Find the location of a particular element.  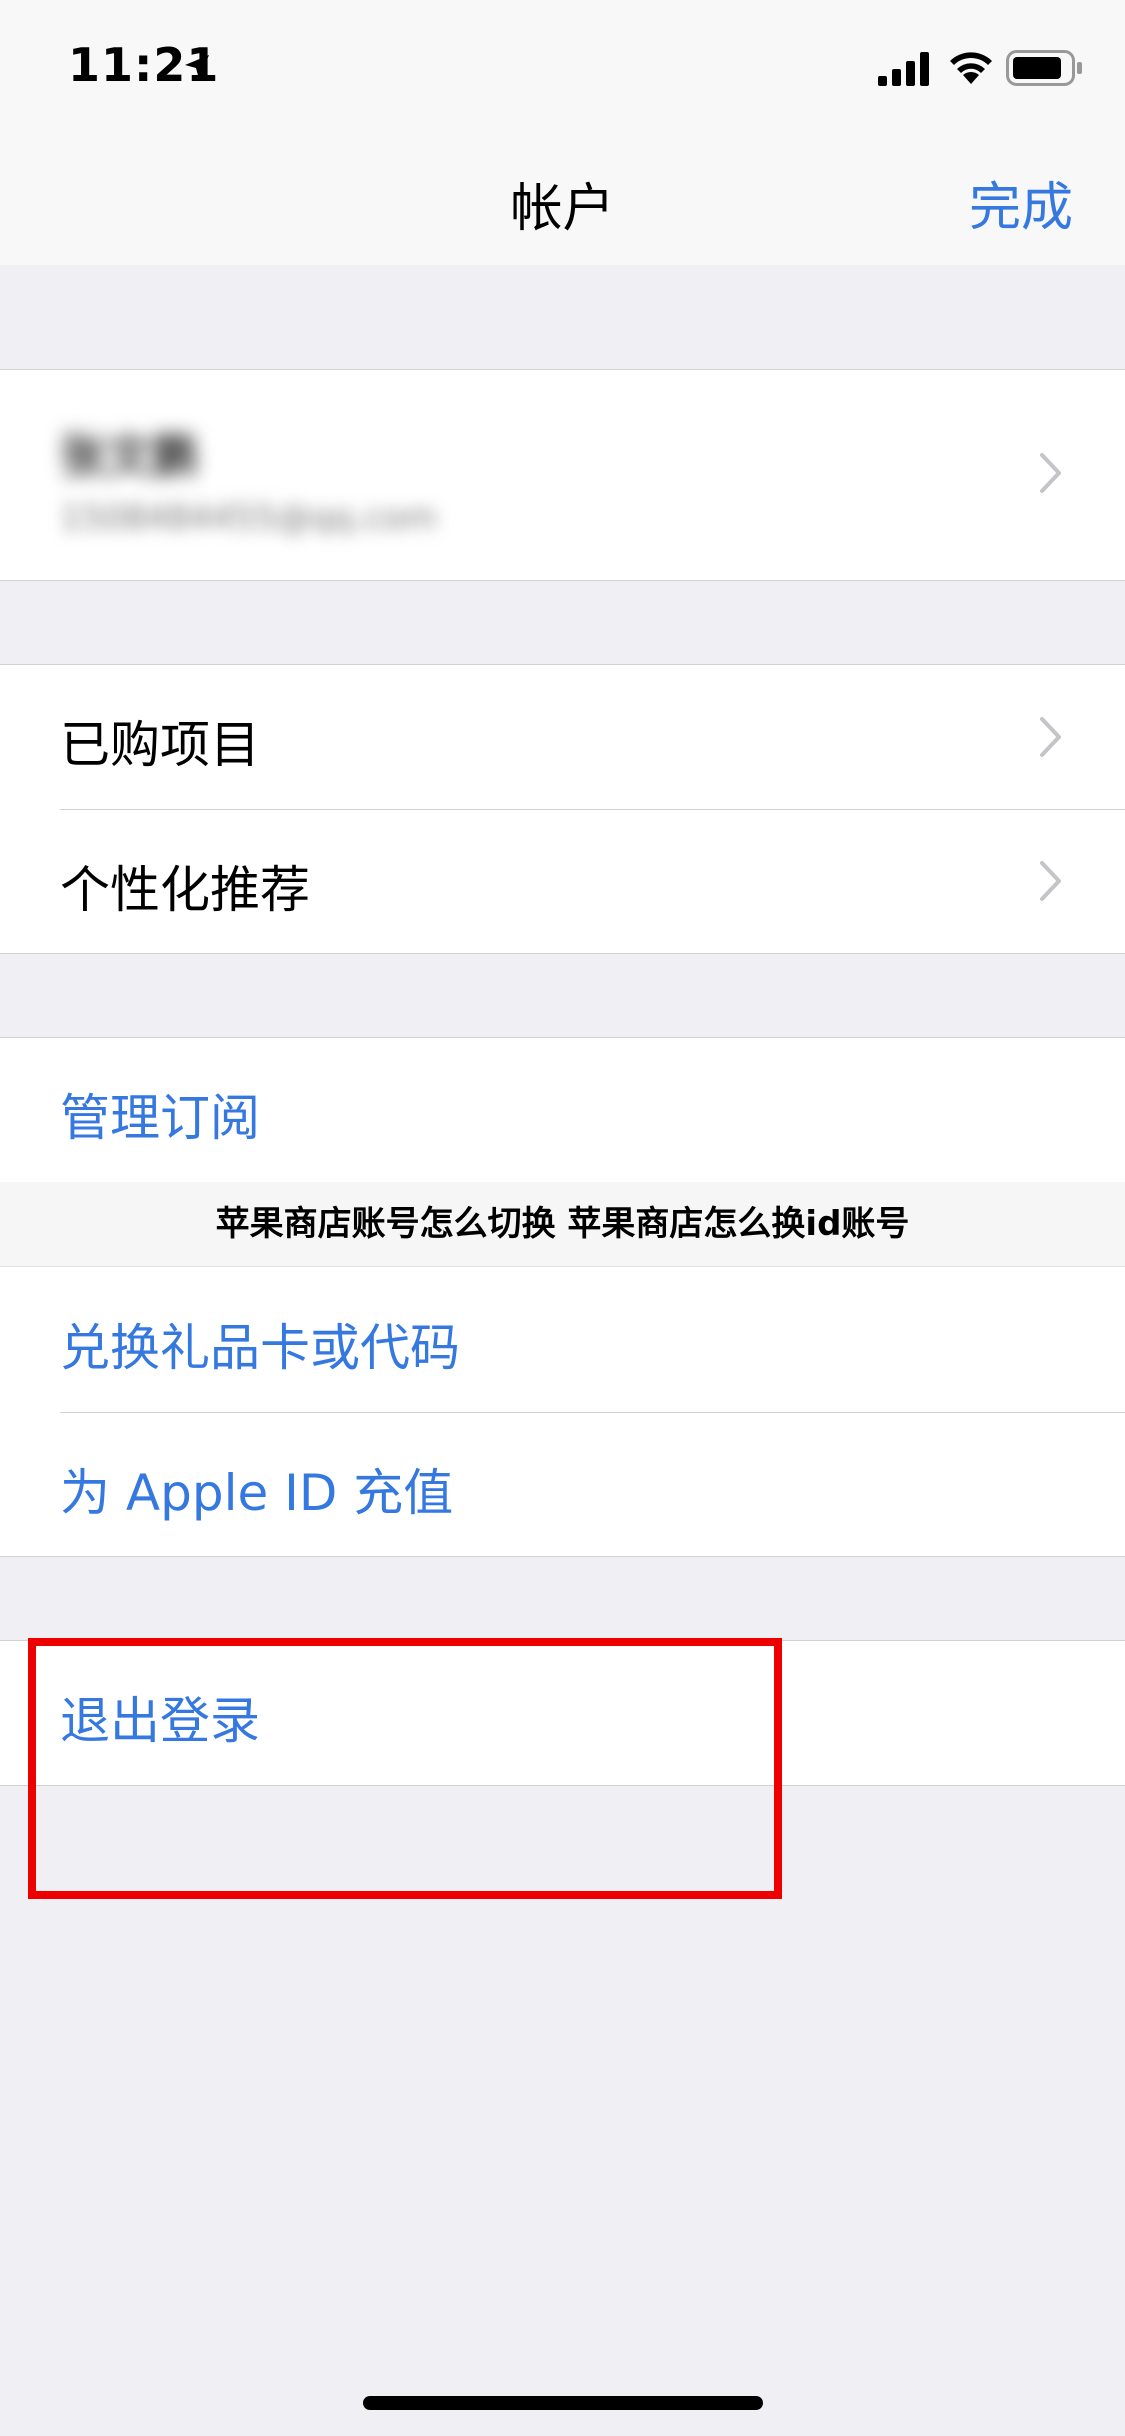

purchases-group: 已购项目 个性化推荐 is located at coordinates (562, 809).